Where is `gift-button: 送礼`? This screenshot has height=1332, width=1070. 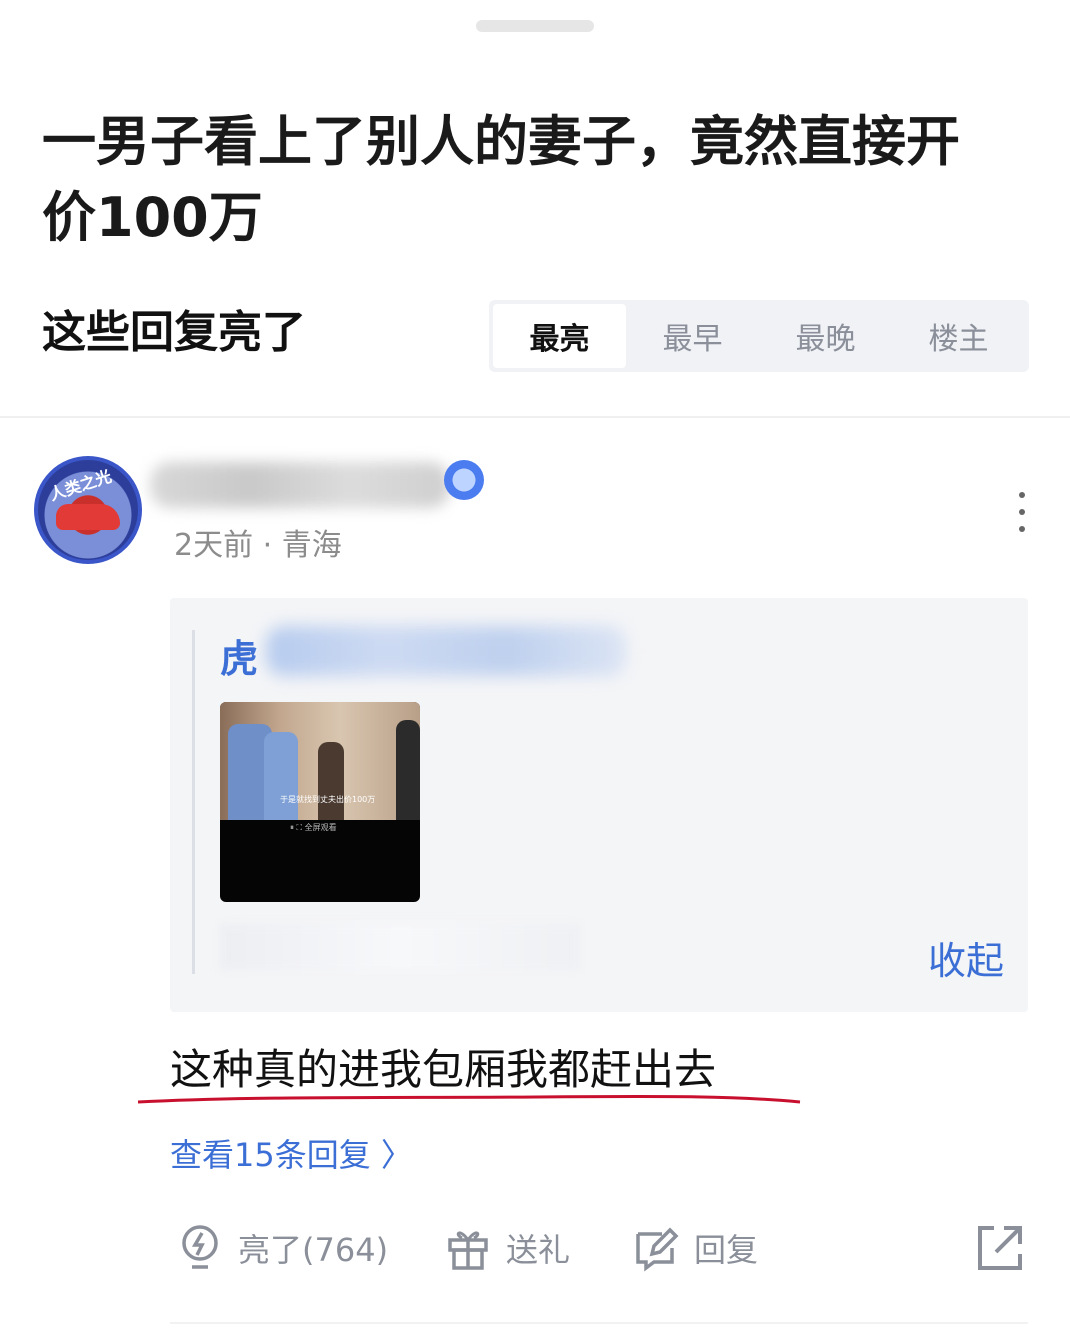
gift-button: 送礼 is located at coordinates (507, 1248).